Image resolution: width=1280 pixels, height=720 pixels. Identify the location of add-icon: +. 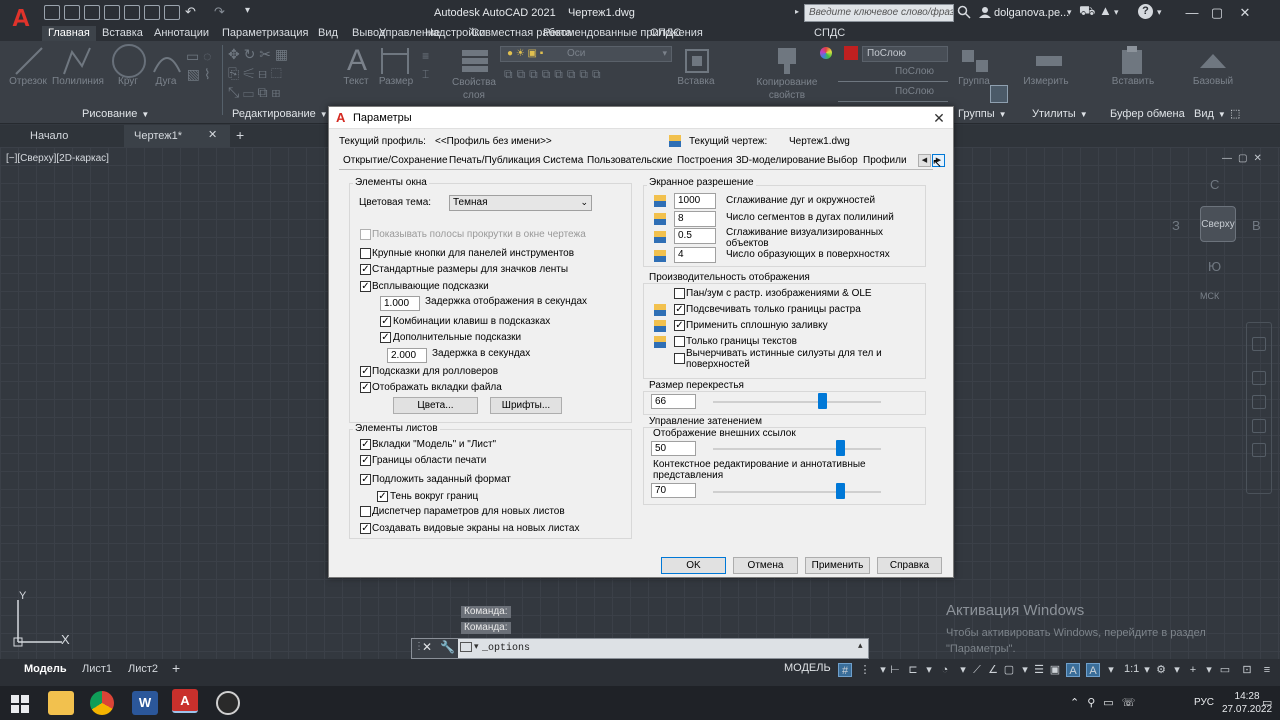
(1193, 670).